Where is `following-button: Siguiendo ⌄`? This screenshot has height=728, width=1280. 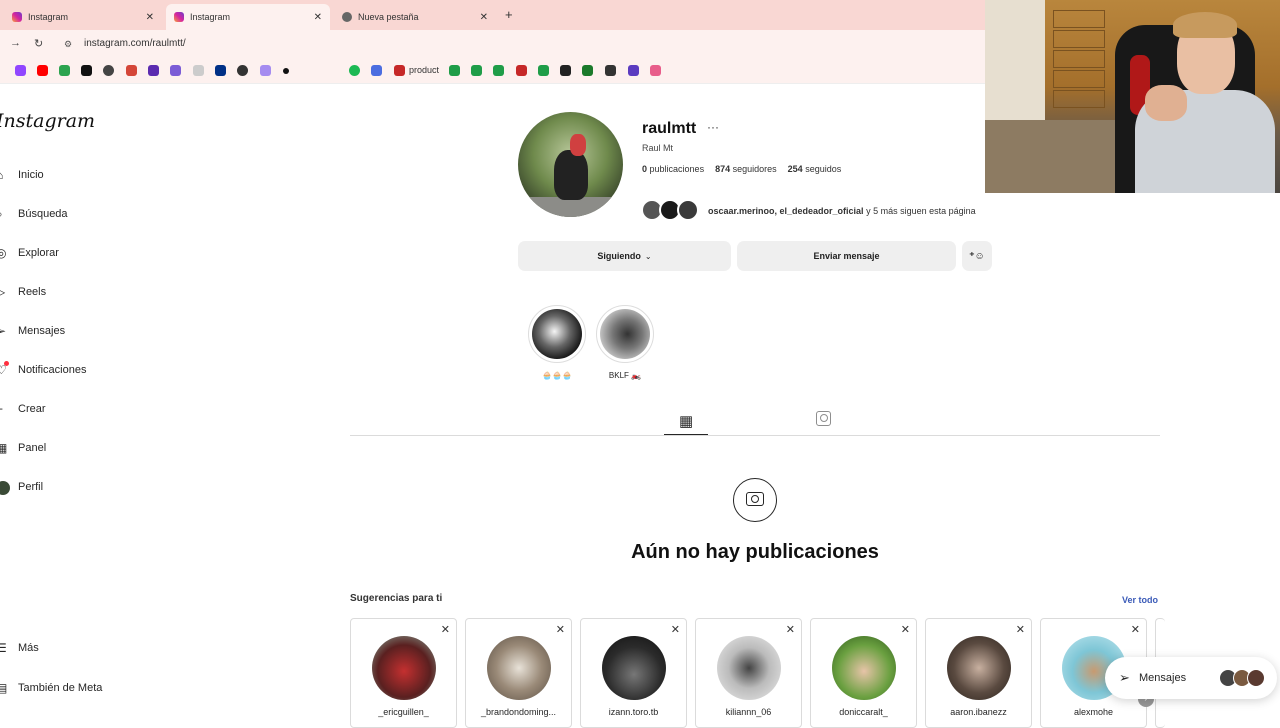
following-button: Siguiendo ⌄ is located at coordinates (624, 256).